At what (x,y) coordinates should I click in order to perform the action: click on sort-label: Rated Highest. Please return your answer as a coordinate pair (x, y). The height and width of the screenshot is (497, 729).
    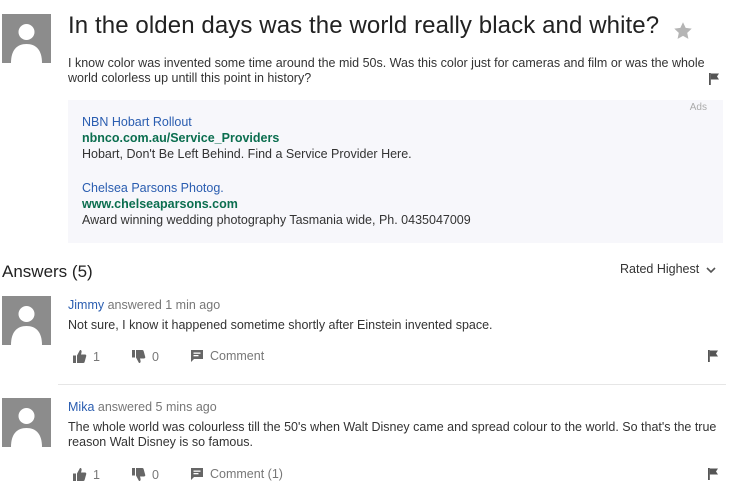
    Looking at the image, I should click on (660, 269).